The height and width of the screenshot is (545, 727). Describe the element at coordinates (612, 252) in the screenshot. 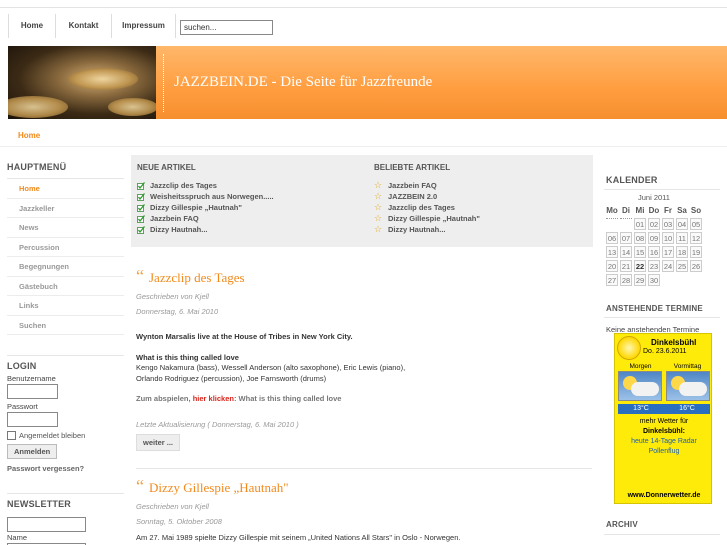

I see `calendar-day: 13` at that location.